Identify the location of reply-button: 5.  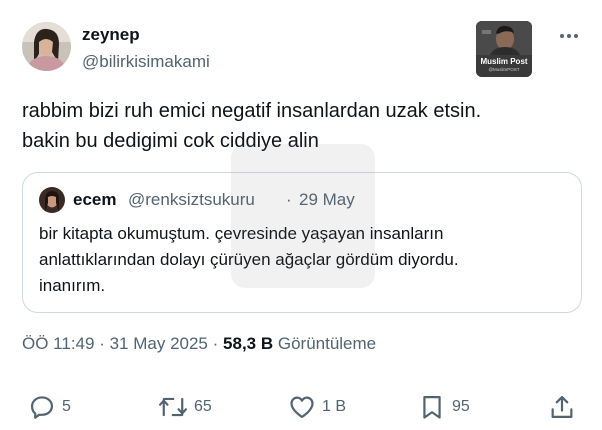
(49, 407).